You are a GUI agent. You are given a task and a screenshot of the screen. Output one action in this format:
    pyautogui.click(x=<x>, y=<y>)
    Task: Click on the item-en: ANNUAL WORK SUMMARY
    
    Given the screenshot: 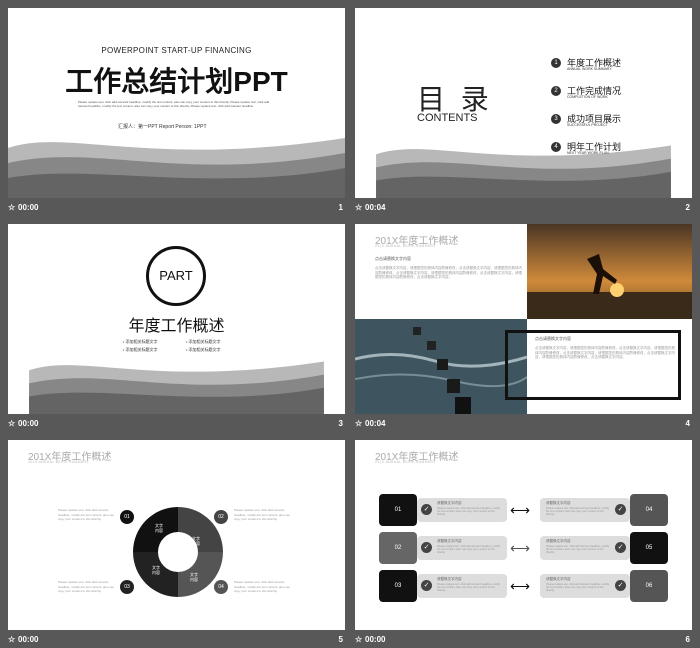 What is the action you would take?
    pyautogui.click(x=589, y=69)
    